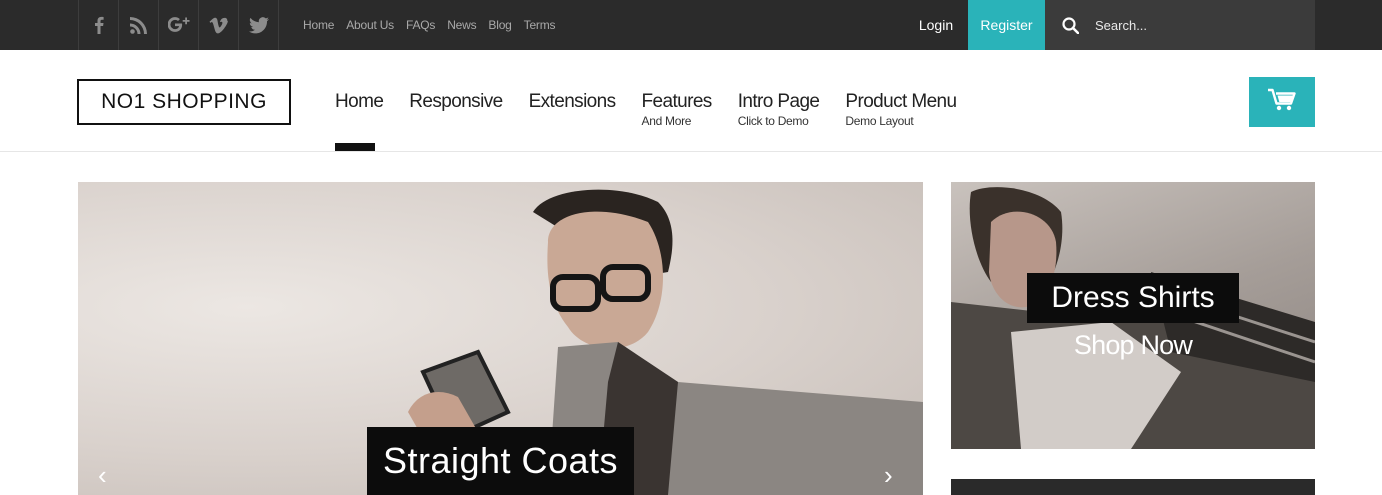 Image resolution: width=1382 pixels, height=495 pixels. I want to click on social-links, so click(178, 25).